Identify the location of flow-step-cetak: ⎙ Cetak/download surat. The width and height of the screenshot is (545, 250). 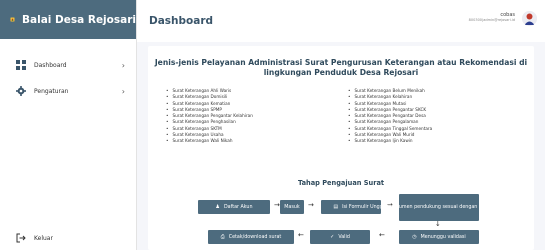
(251, 237).